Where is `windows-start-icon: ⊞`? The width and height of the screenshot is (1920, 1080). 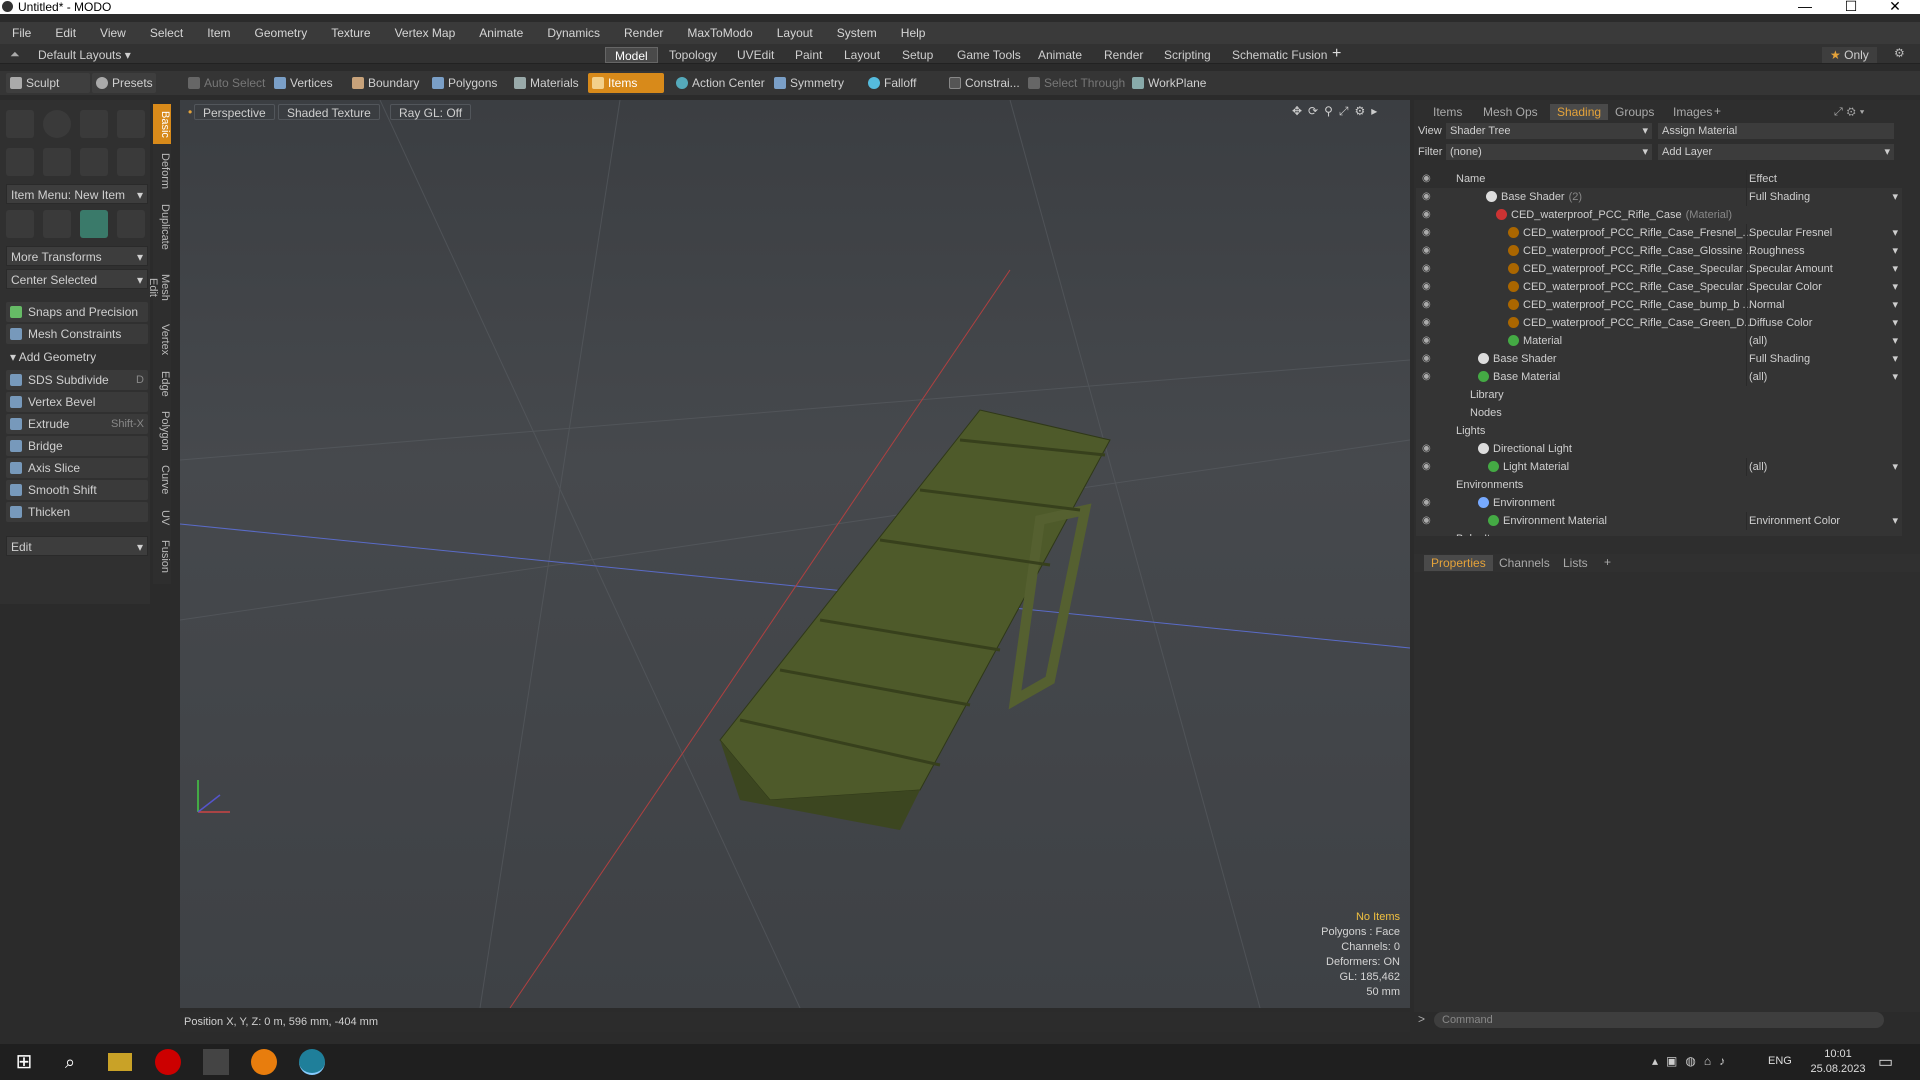 windows-start-icon: ⊞ is located at coordinates (24, 1062).